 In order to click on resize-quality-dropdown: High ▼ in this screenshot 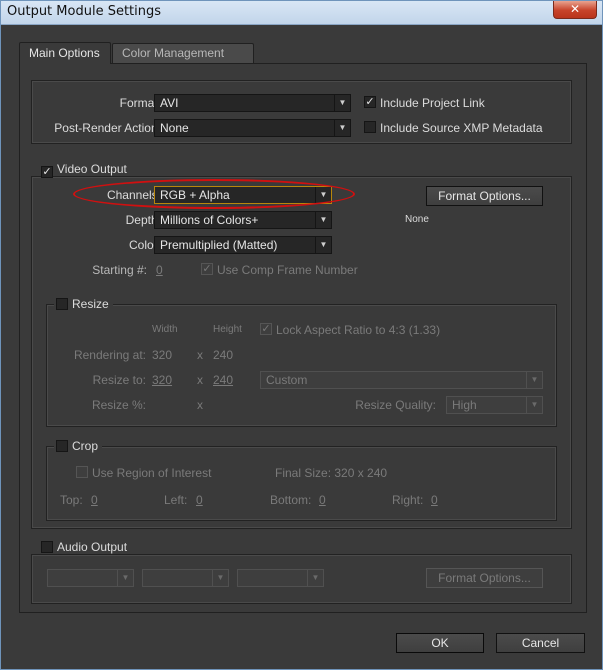, I will do `click(494, 405)`.